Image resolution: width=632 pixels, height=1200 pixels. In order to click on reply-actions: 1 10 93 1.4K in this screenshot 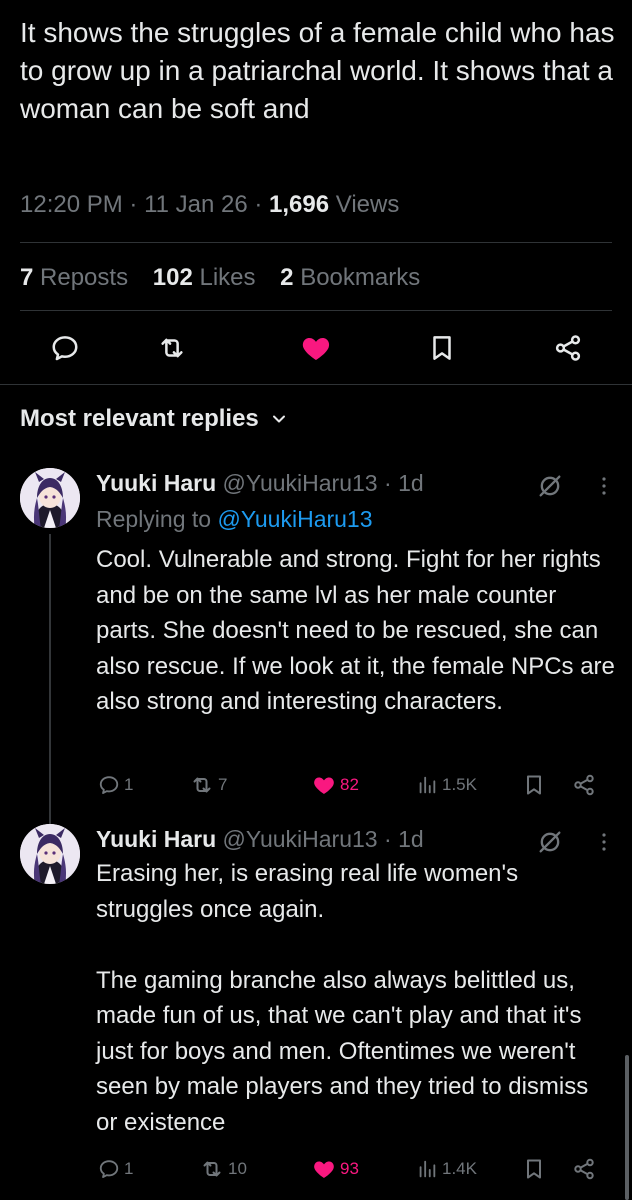, I will do `click(356, 1169)`.